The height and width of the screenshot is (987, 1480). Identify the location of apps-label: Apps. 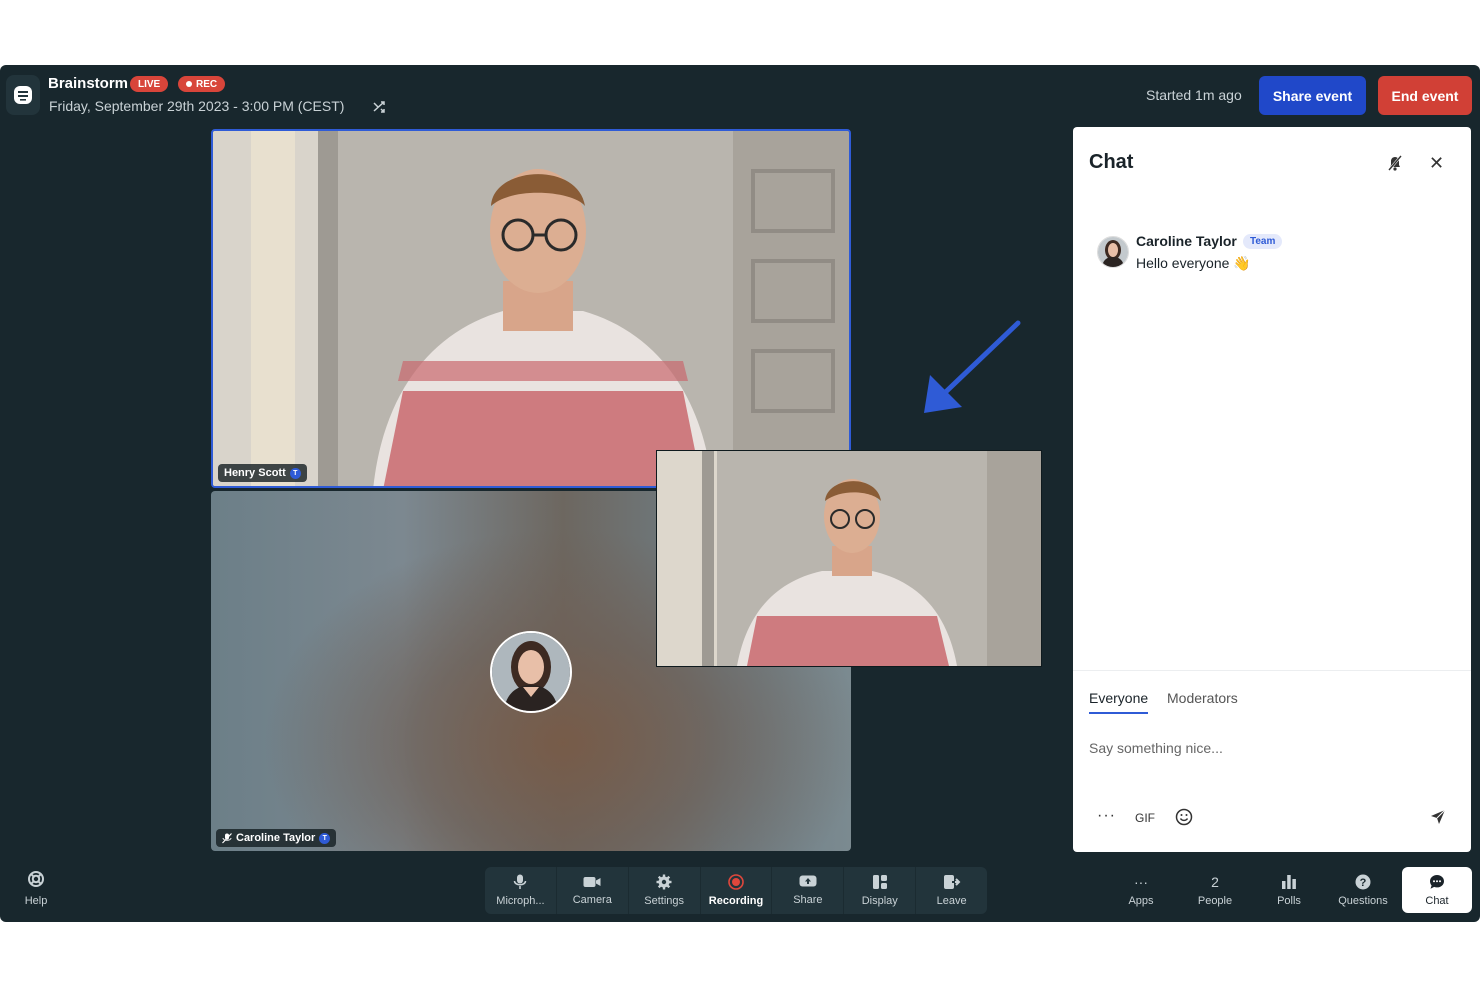
(1141, 900).